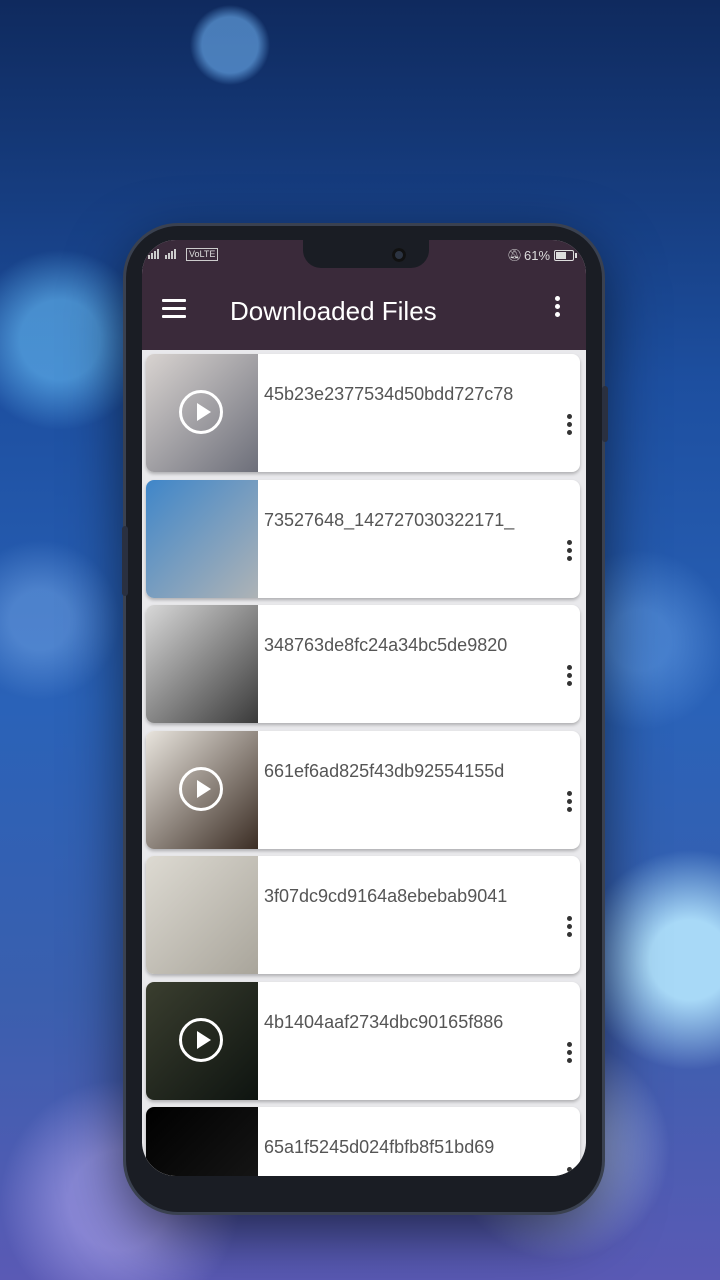  Describe the element at coordinates (363, 413) in the screenshot. I see `file-list-item: 45b23e2377534d50bdd727c78` at that location.